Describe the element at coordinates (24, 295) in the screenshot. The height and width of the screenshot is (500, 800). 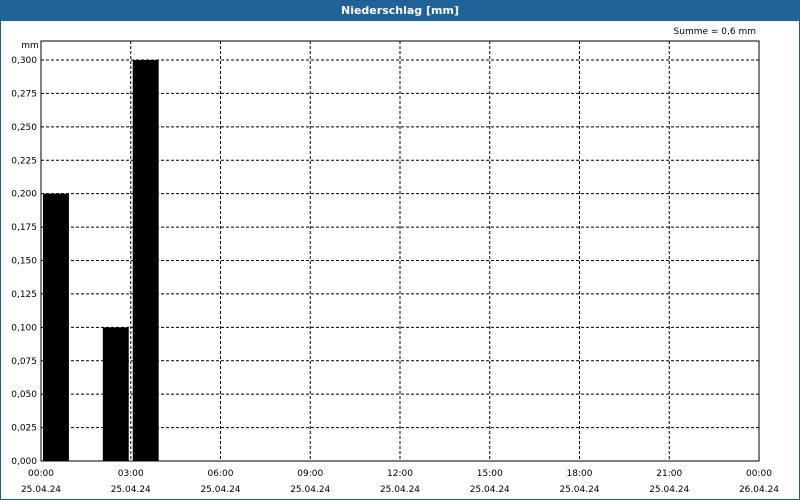
I see `y-tick-label: 0,125` at that location.